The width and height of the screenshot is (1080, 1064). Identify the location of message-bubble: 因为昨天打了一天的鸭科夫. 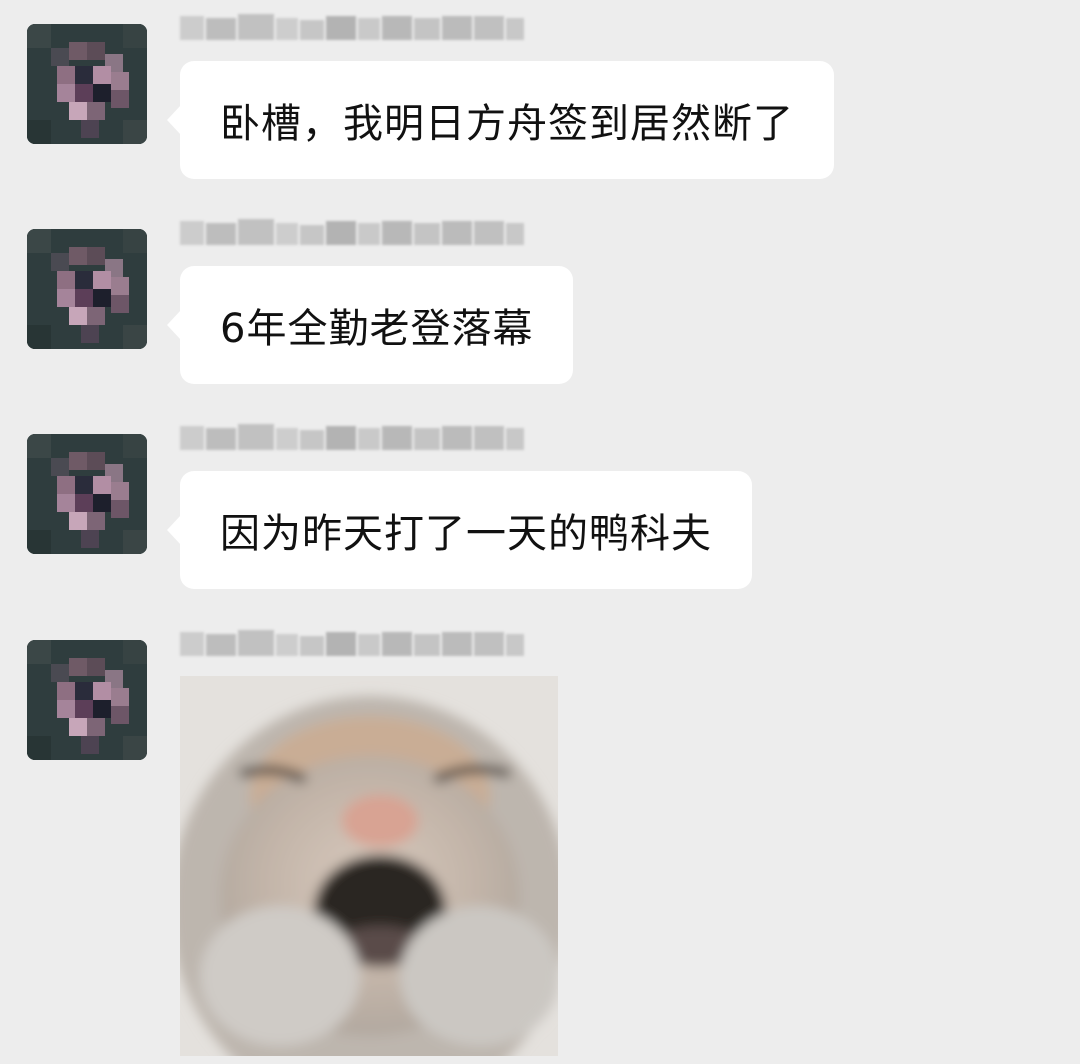
(459, 530).